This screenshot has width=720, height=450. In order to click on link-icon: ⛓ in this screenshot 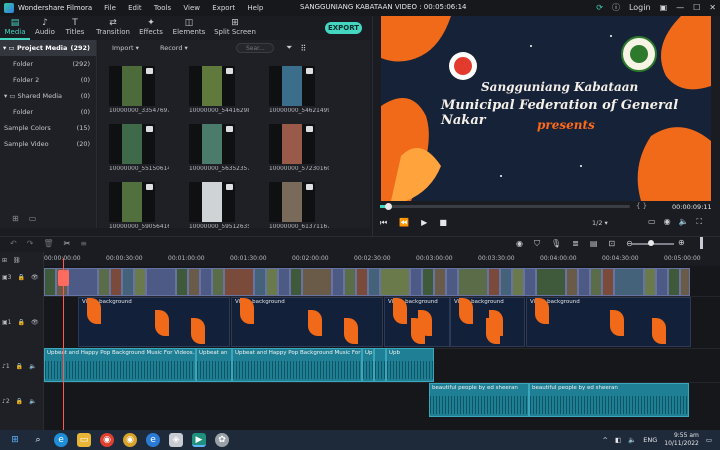, I will do `click(17, 260)`.